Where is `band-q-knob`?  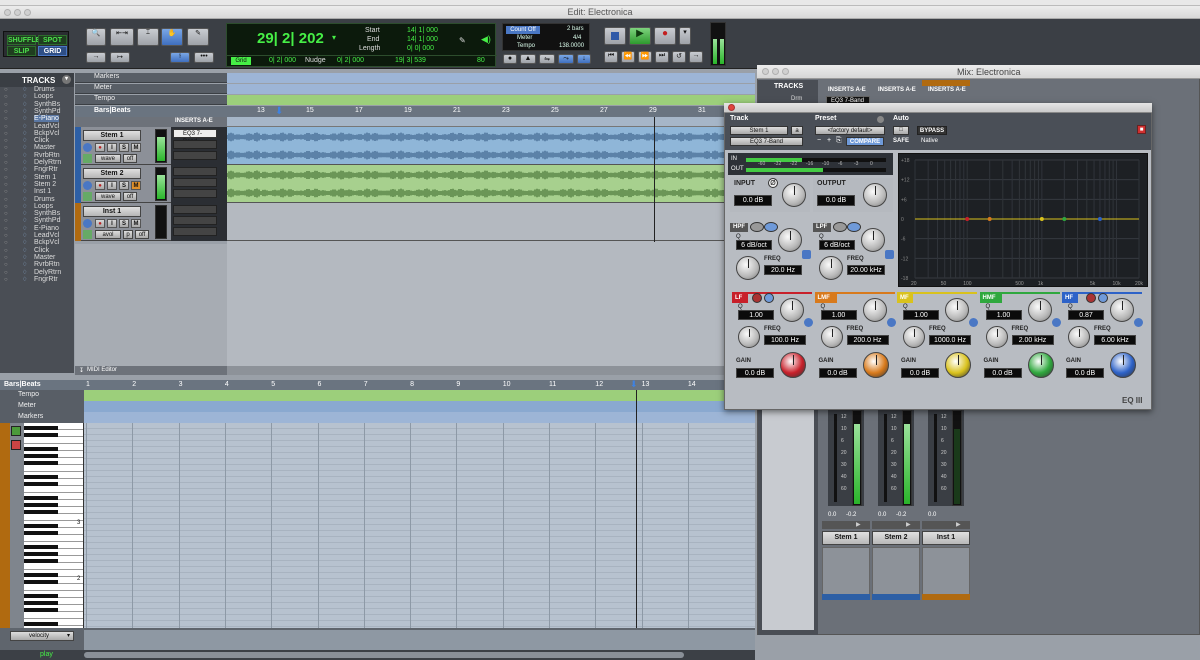 band-q-knob is located at coordinates (1039, 310).